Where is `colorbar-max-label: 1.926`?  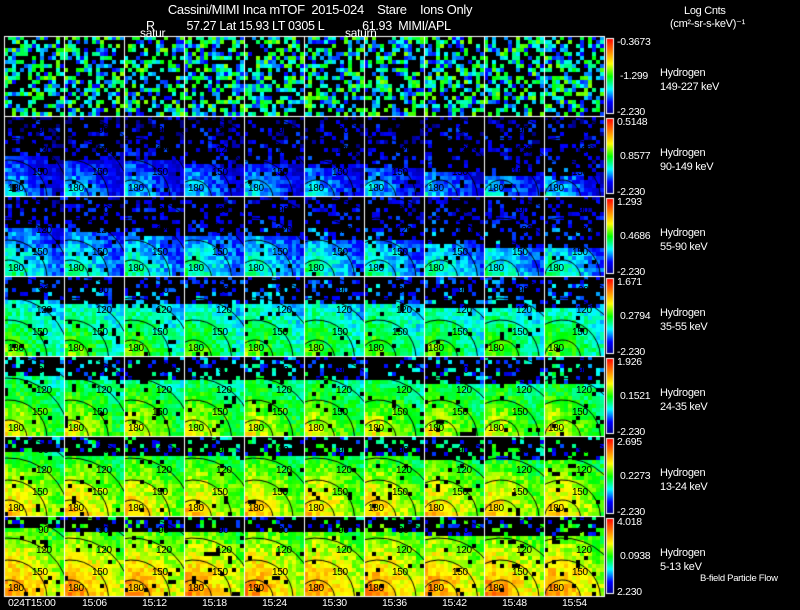
colorbar-max-label: 1.926 is located at coordinates (629, 362).